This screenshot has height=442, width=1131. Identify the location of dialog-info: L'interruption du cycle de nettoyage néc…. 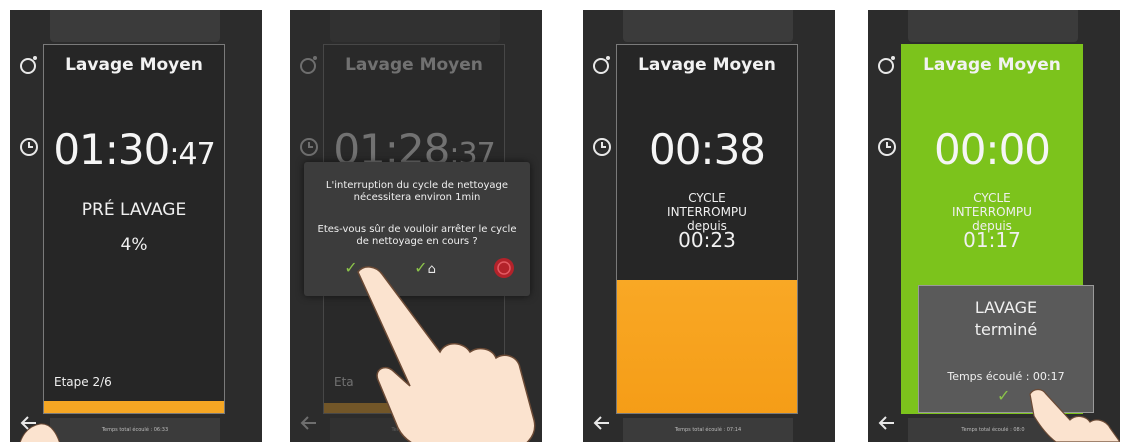
(417, 191).